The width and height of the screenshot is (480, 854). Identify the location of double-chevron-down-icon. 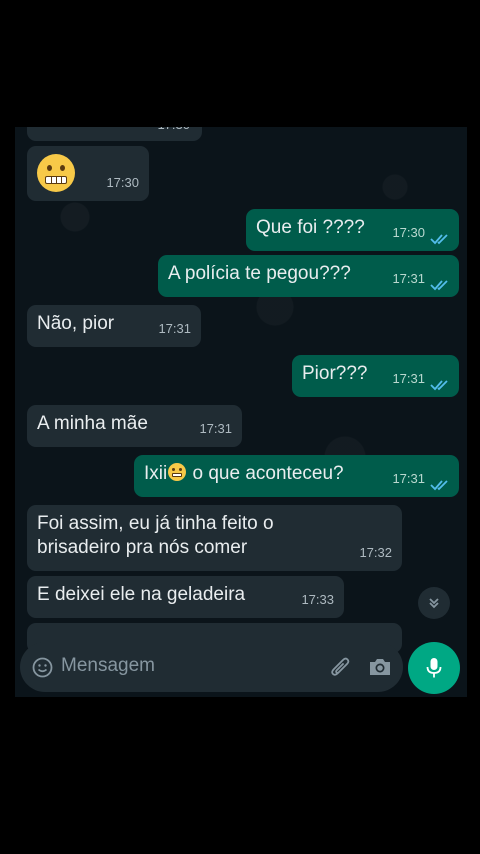
(434, 603).